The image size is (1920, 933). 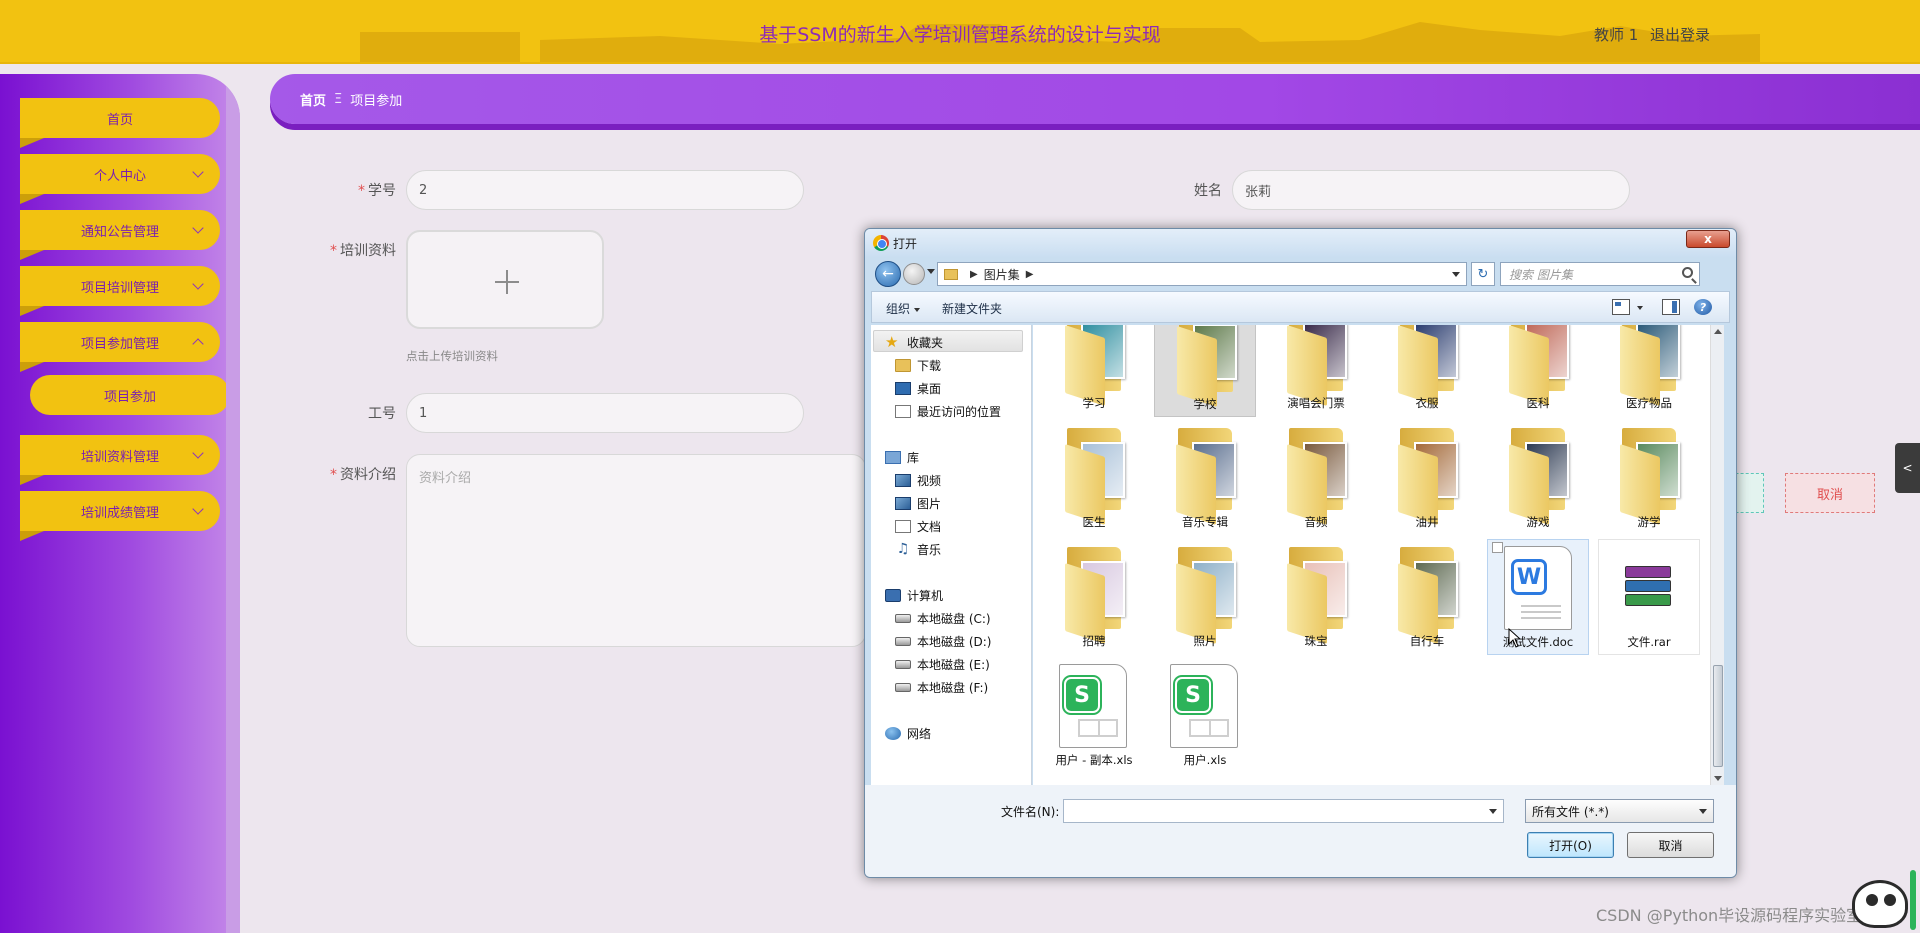 I want to click on scroll-up-icon, so click(x=1718, y=331).